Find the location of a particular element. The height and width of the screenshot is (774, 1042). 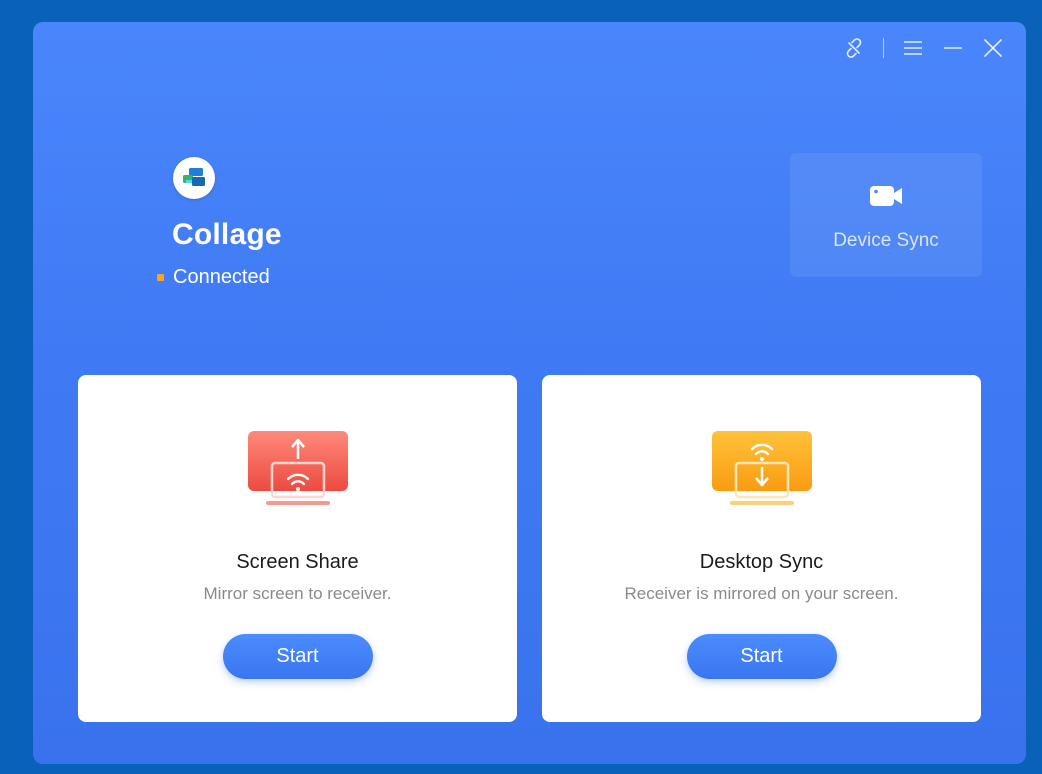

connection-status: Connected is located at coordinates (213, 277).